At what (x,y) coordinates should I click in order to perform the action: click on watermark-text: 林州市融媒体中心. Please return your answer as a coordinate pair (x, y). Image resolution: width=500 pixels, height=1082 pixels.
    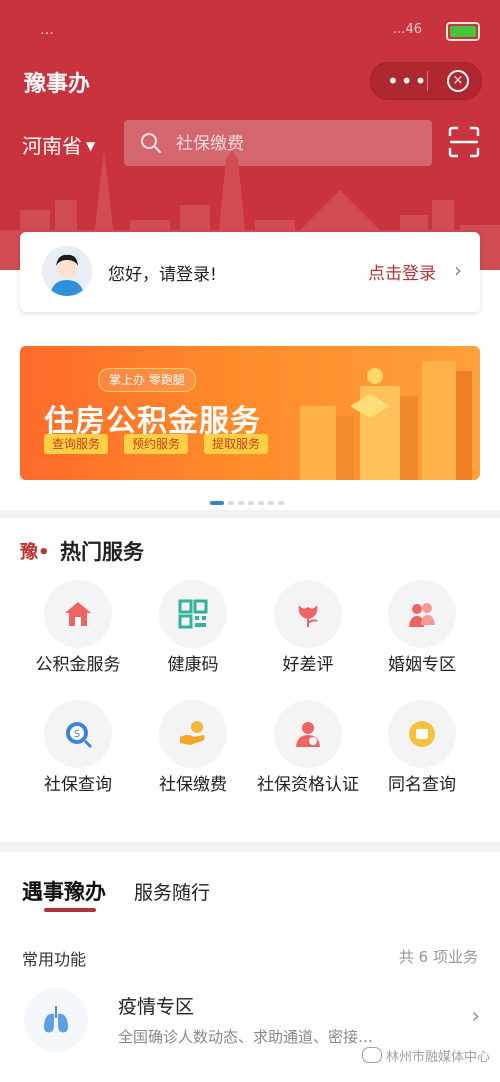
    Looking at the image, I should click on (437, 1057).